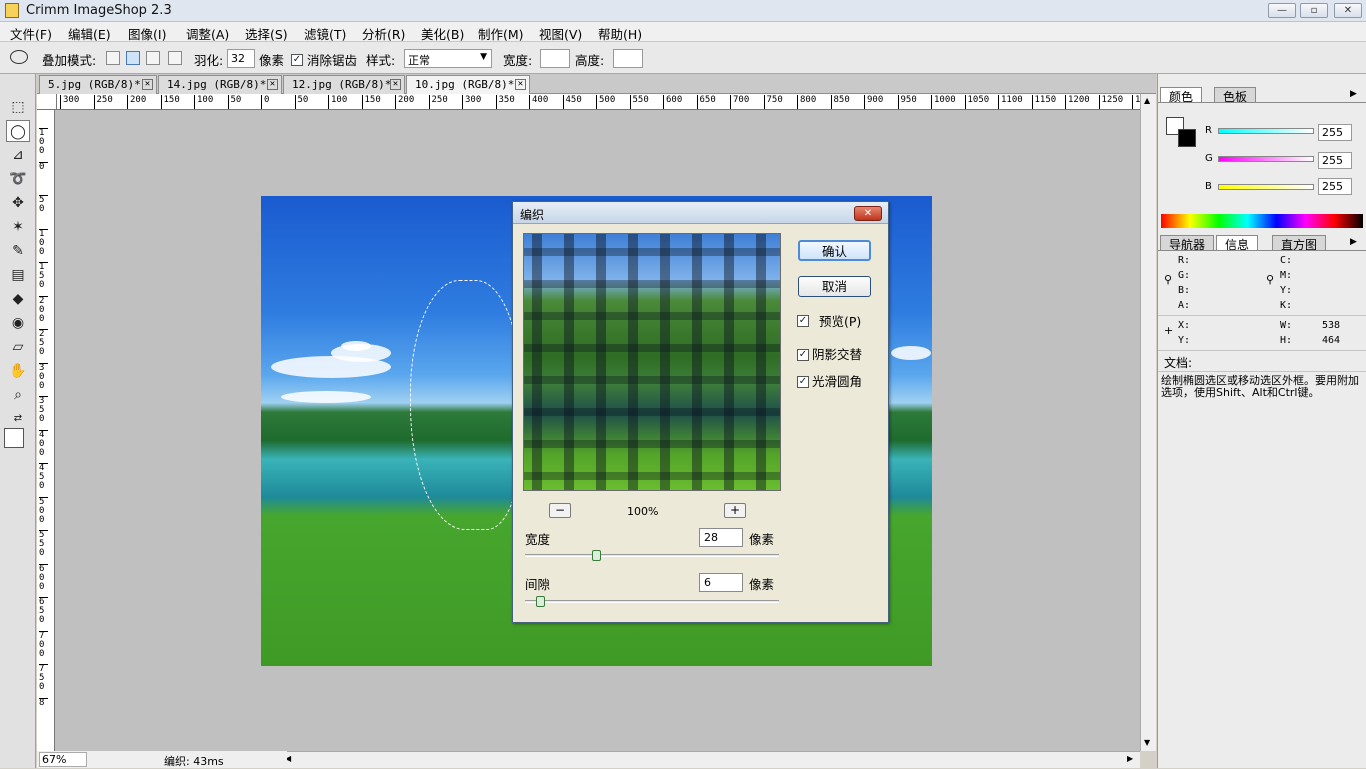  I want to click on close-window-button: ✕, so click(1348, 10).